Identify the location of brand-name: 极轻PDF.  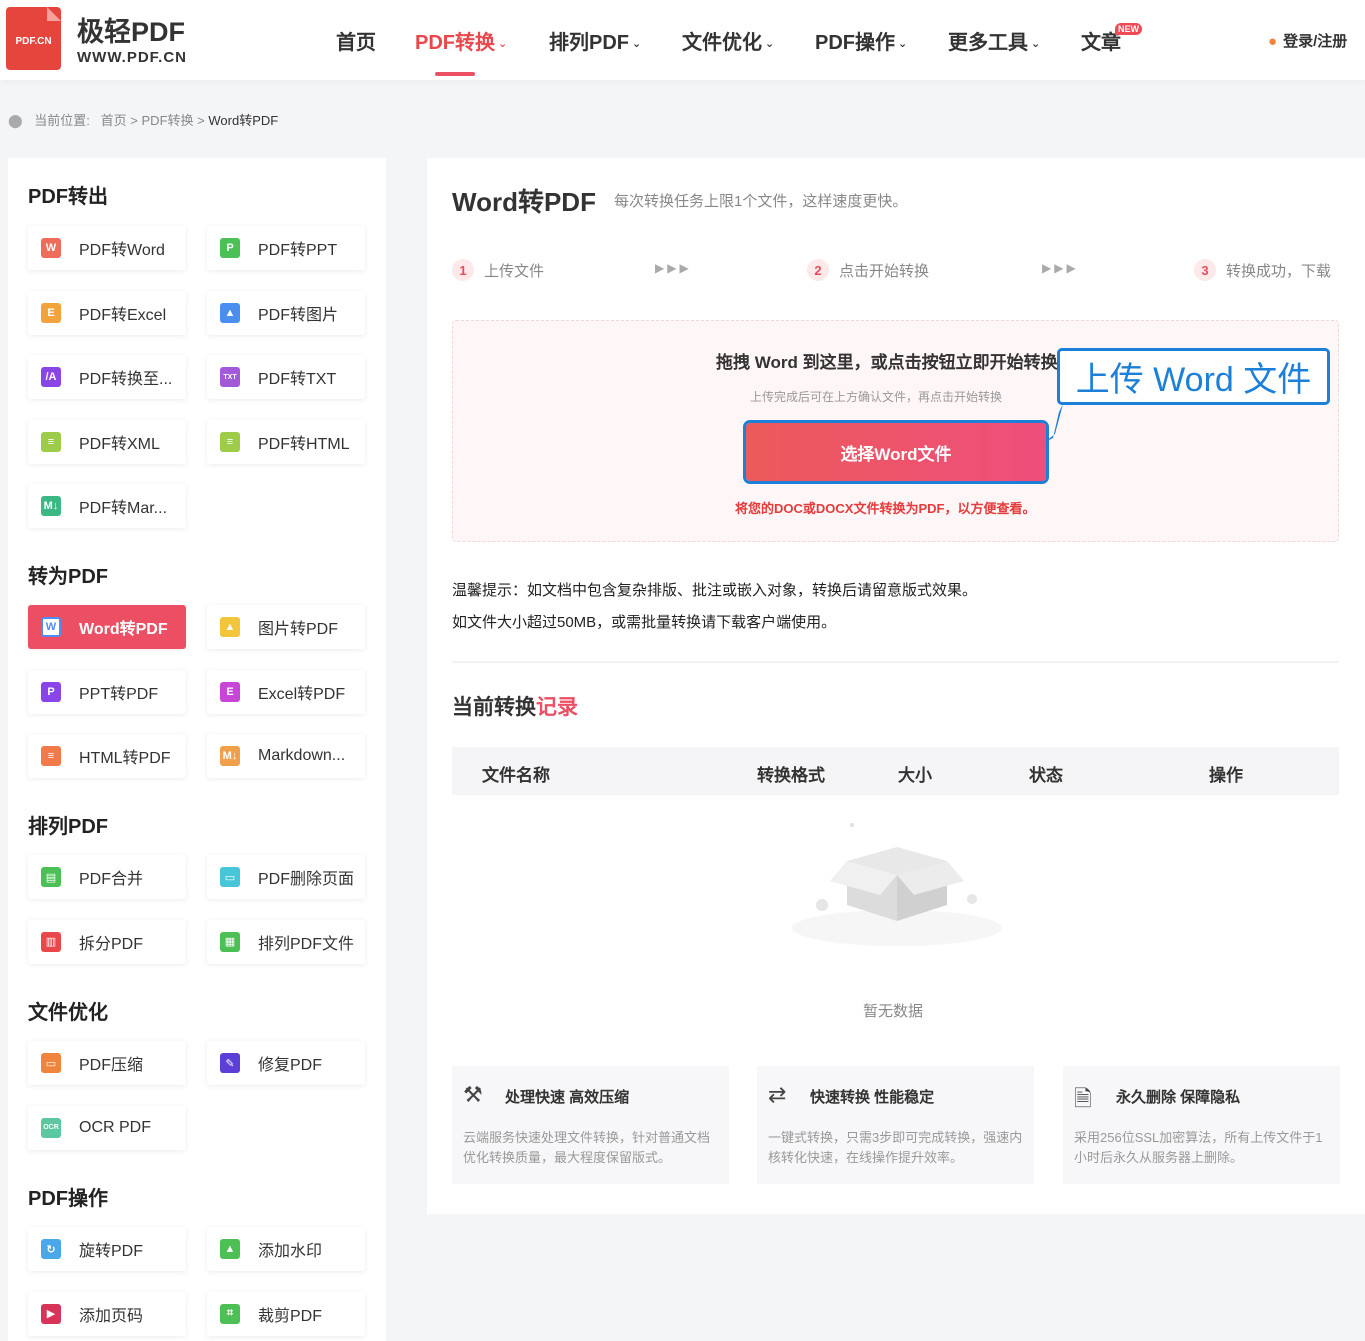
(131, 29).